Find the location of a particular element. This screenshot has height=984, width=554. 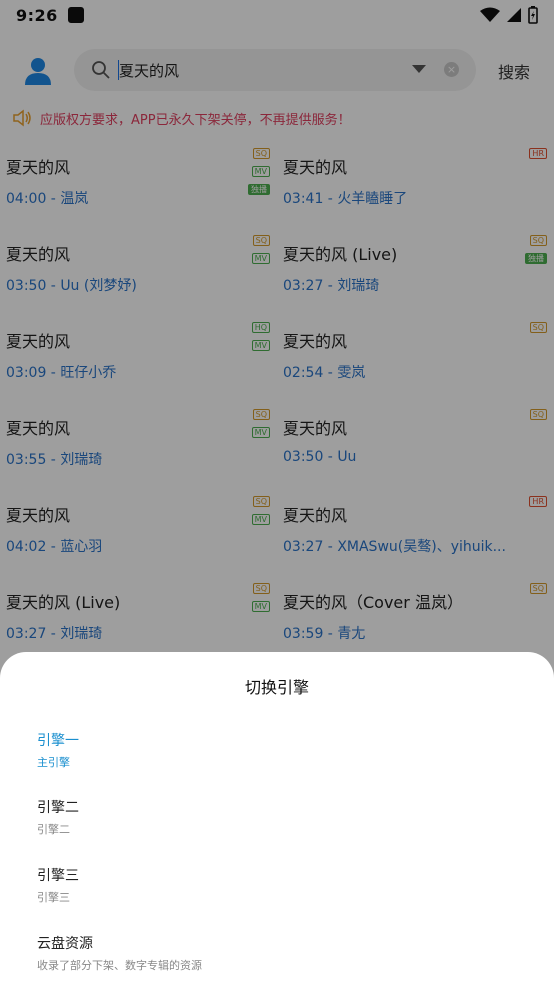

engine-desc: 引擎三 is located at coordinates (53, 897).